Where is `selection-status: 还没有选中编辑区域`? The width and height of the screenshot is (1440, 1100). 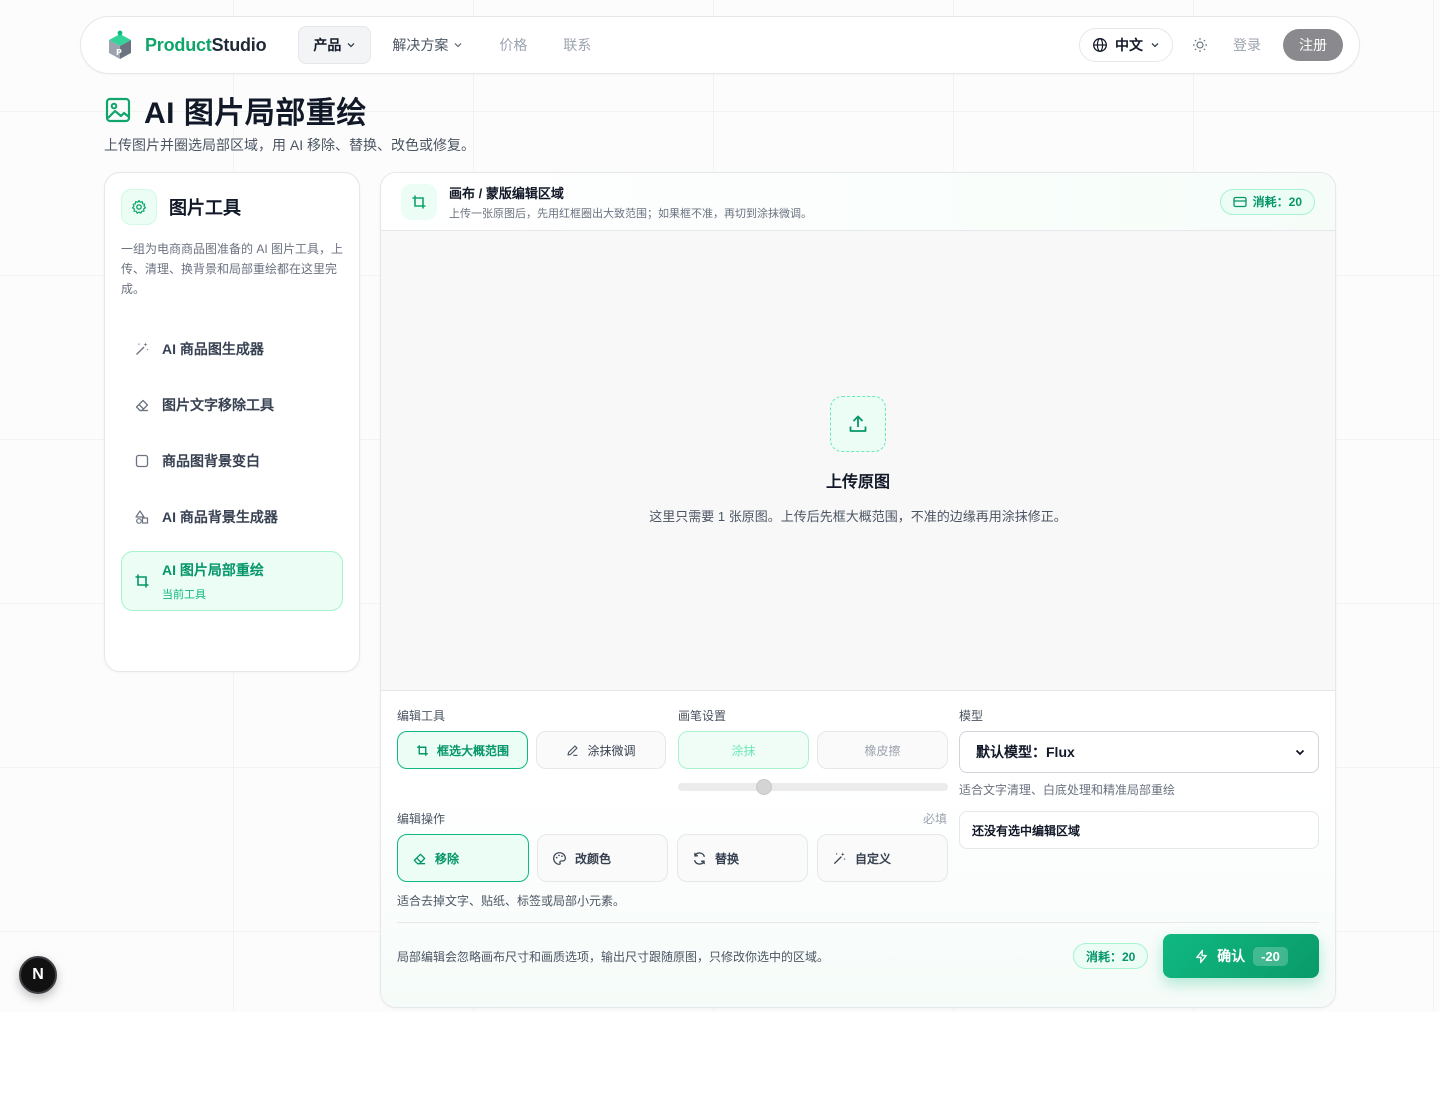 selection-status: 还没有选中编辑区域 is located at coordinates (1139, 830).